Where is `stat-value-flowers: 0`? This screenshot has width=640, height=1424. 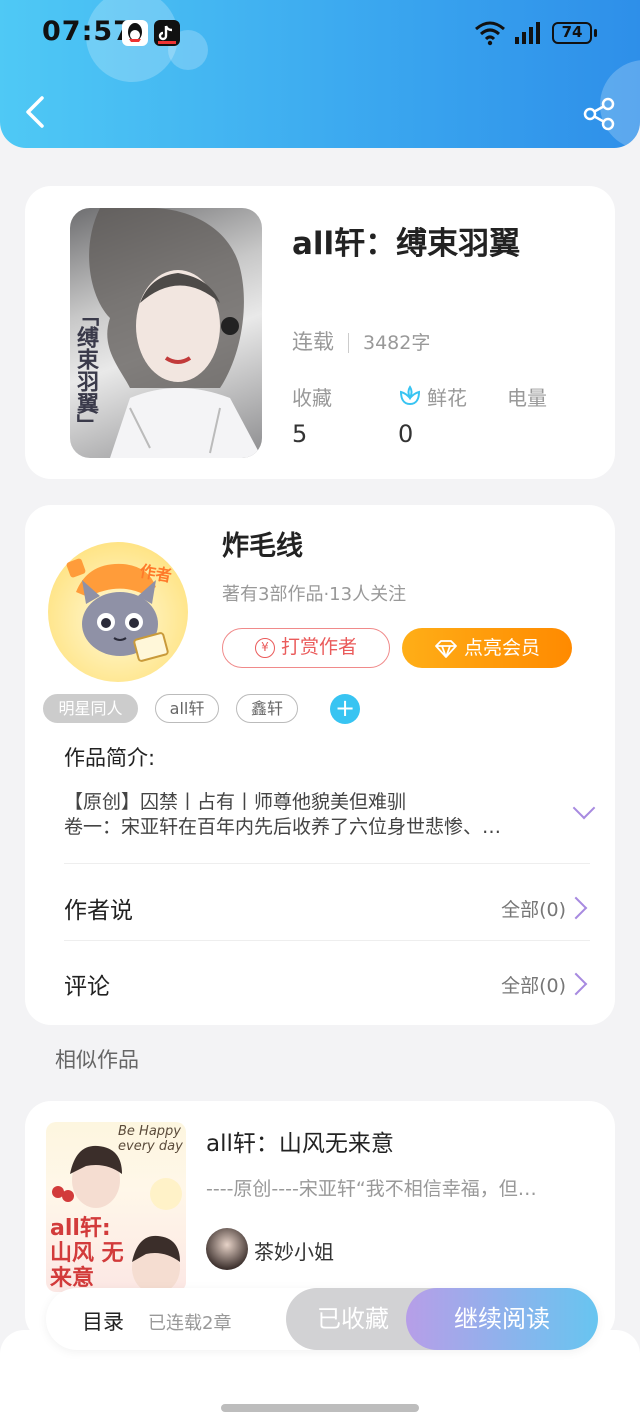
stat-value-flowers: 0 is located at coordinates (406, 434).